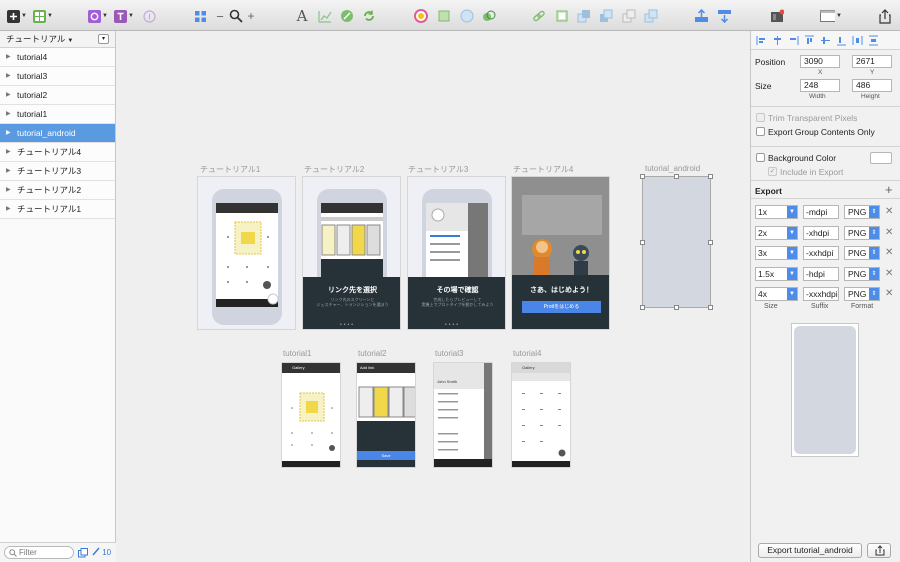 The height and width of the screenshot is (562, 900). Describe the element at coordinates (325, 16) in the screenshot. I see `chart-tool-button` at that location.